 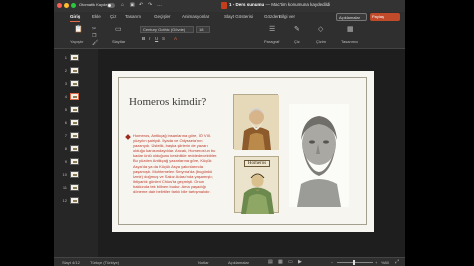 What do you see at coordinates (297, 41) in the screenshot?
I see `draw-label: Çiz` at bounding box center [297, 41].